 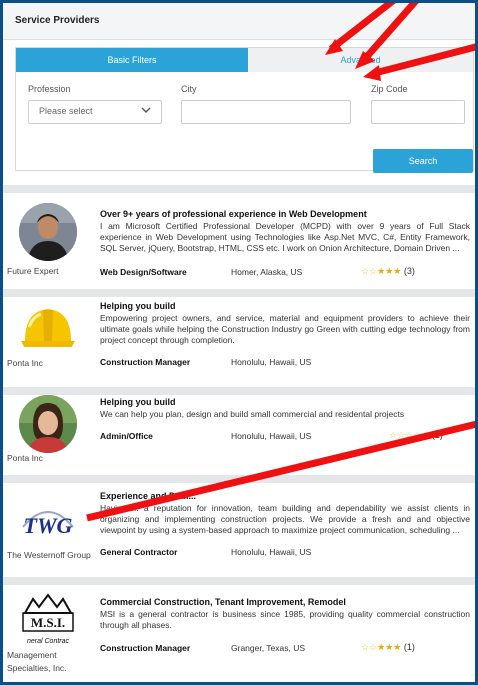 I want to click on logo-subtext: neral Contrac, so click(x=48, y=641).